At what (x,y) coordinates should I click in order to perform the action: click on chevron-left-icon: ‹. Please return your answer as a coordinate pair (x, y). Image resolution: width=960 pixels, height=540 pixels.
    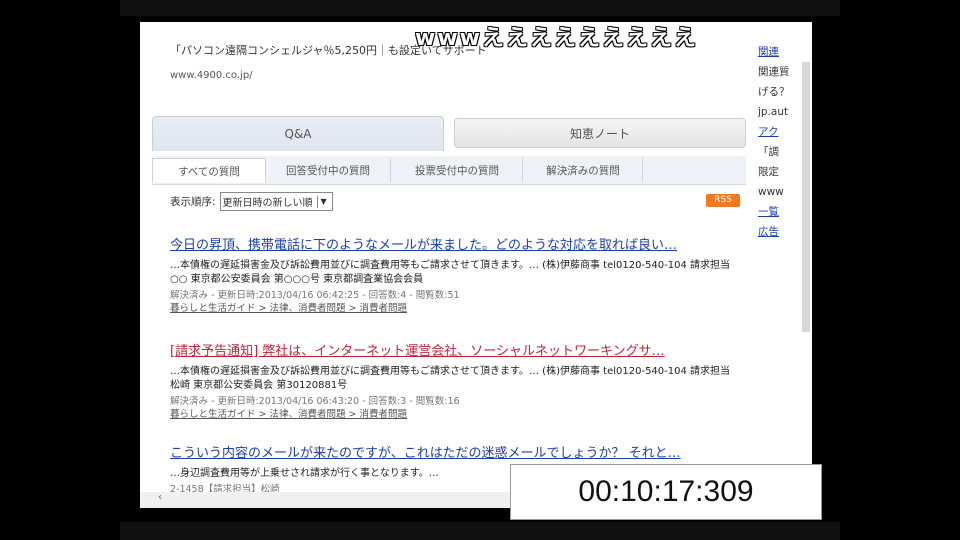
    Looking at the image, I should click on (151, 497).